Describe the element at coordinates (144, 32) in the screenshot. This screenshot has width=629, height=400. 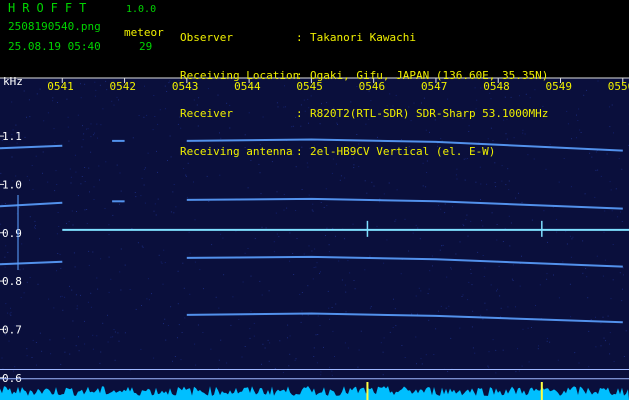
I see `meteor-label: meteor` at that location.